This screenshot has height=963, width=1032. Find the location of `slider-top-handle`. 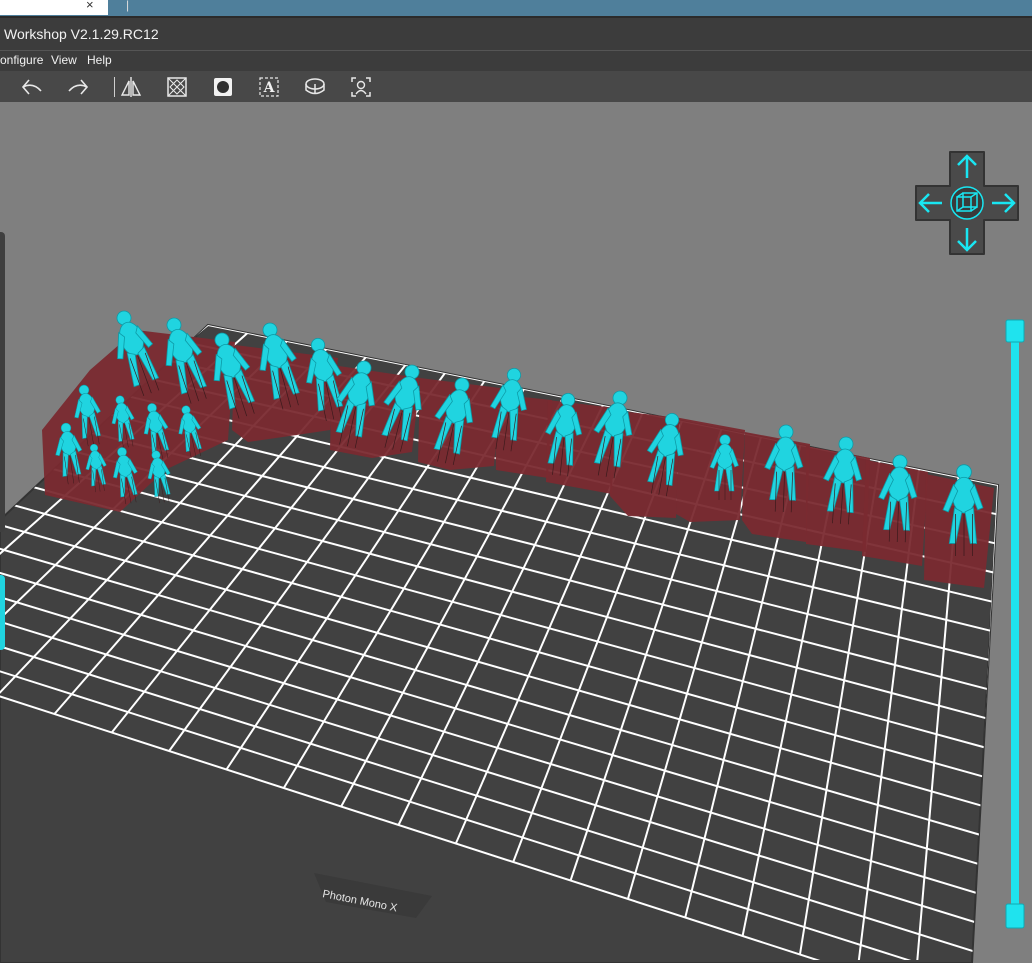

slider-top-handle is located at coordinates (1015, 331).